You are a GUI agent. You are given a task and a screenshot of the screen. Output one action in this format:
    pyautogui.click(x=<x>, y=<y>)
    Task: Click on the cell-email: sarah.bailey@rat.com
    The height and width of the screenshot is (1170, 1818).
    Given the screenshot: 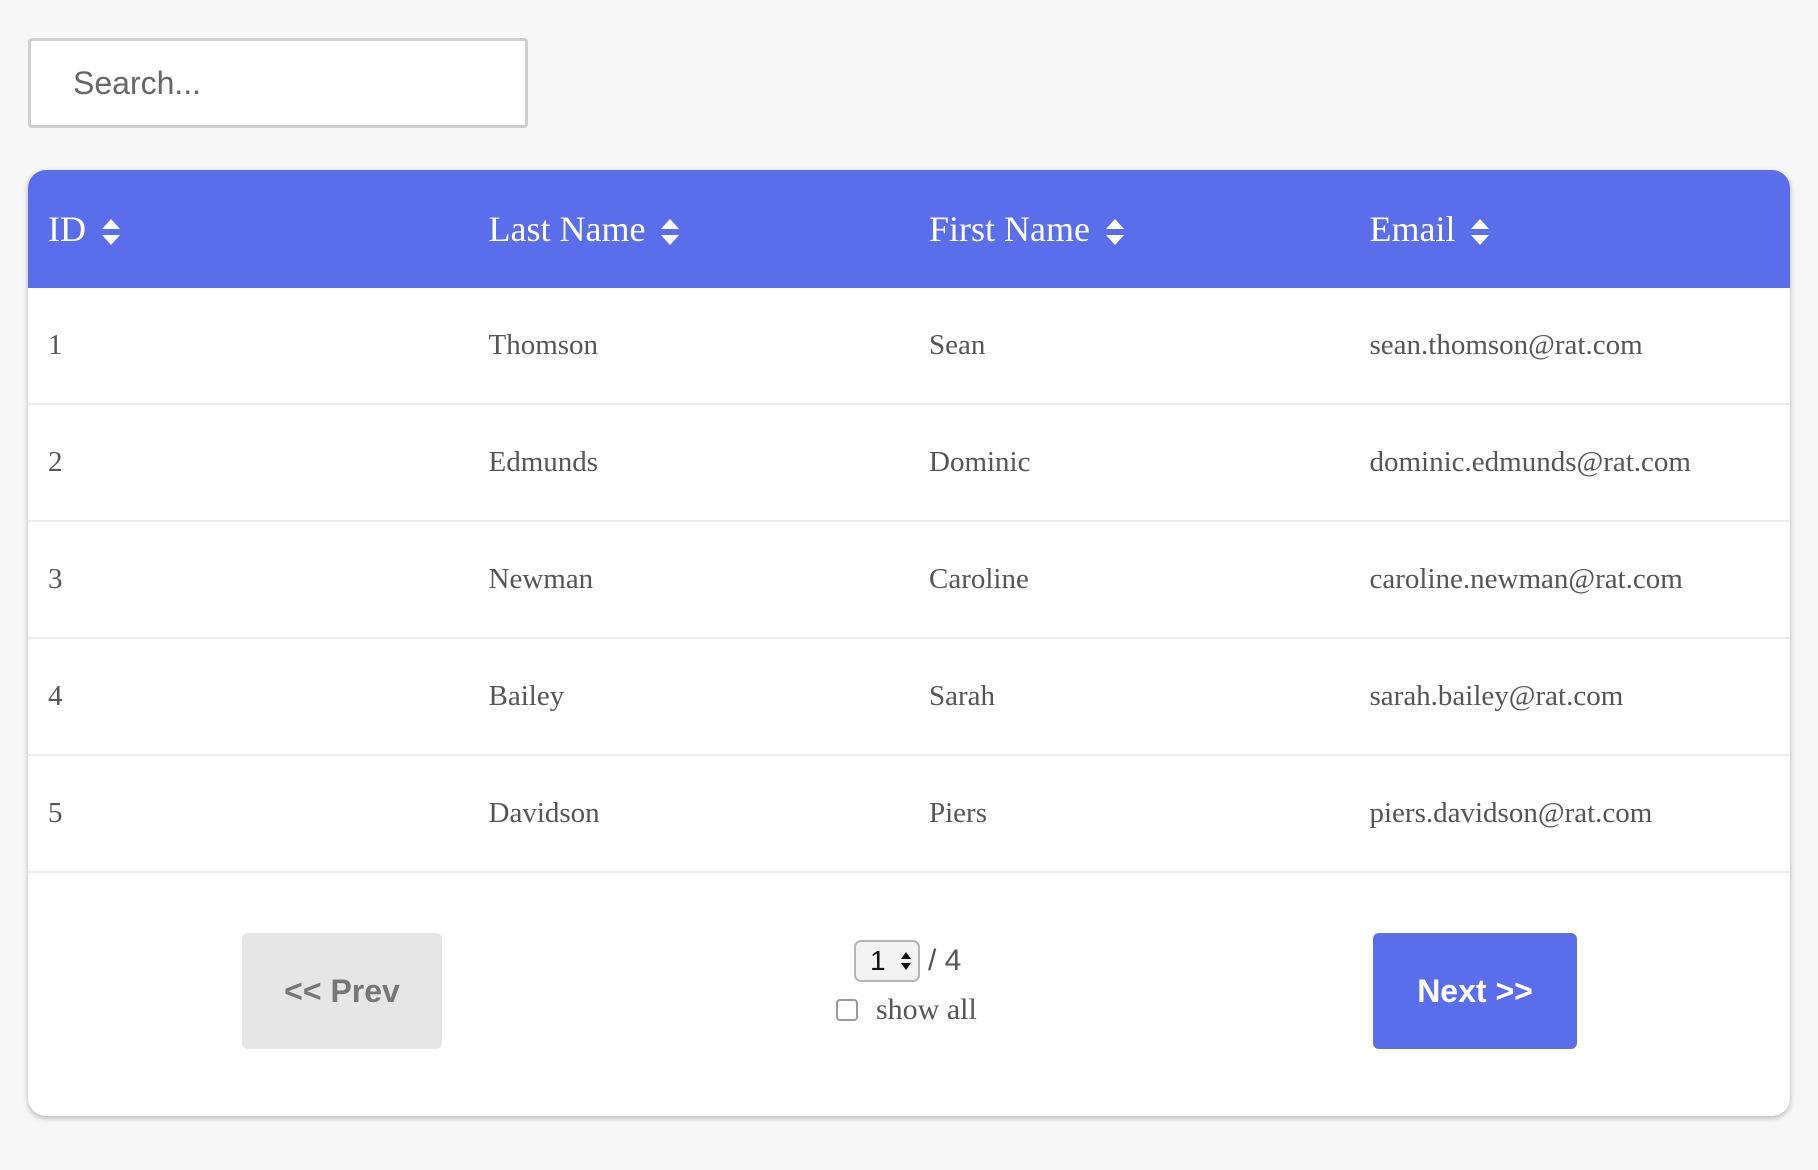 What is the action you would take?
    pyautogui.click(x=1496, y=696)
    